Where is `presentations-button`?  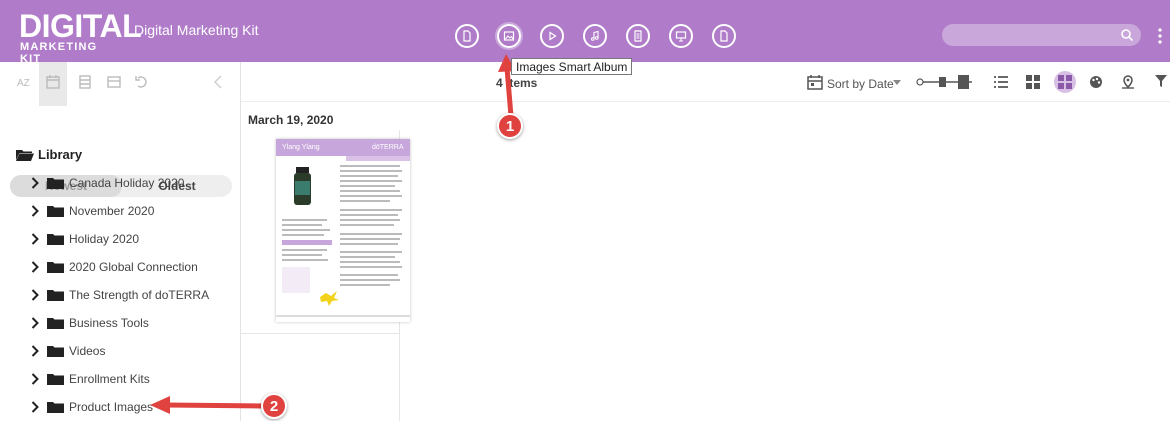
presentations-button is located at coordinates (681, 36).